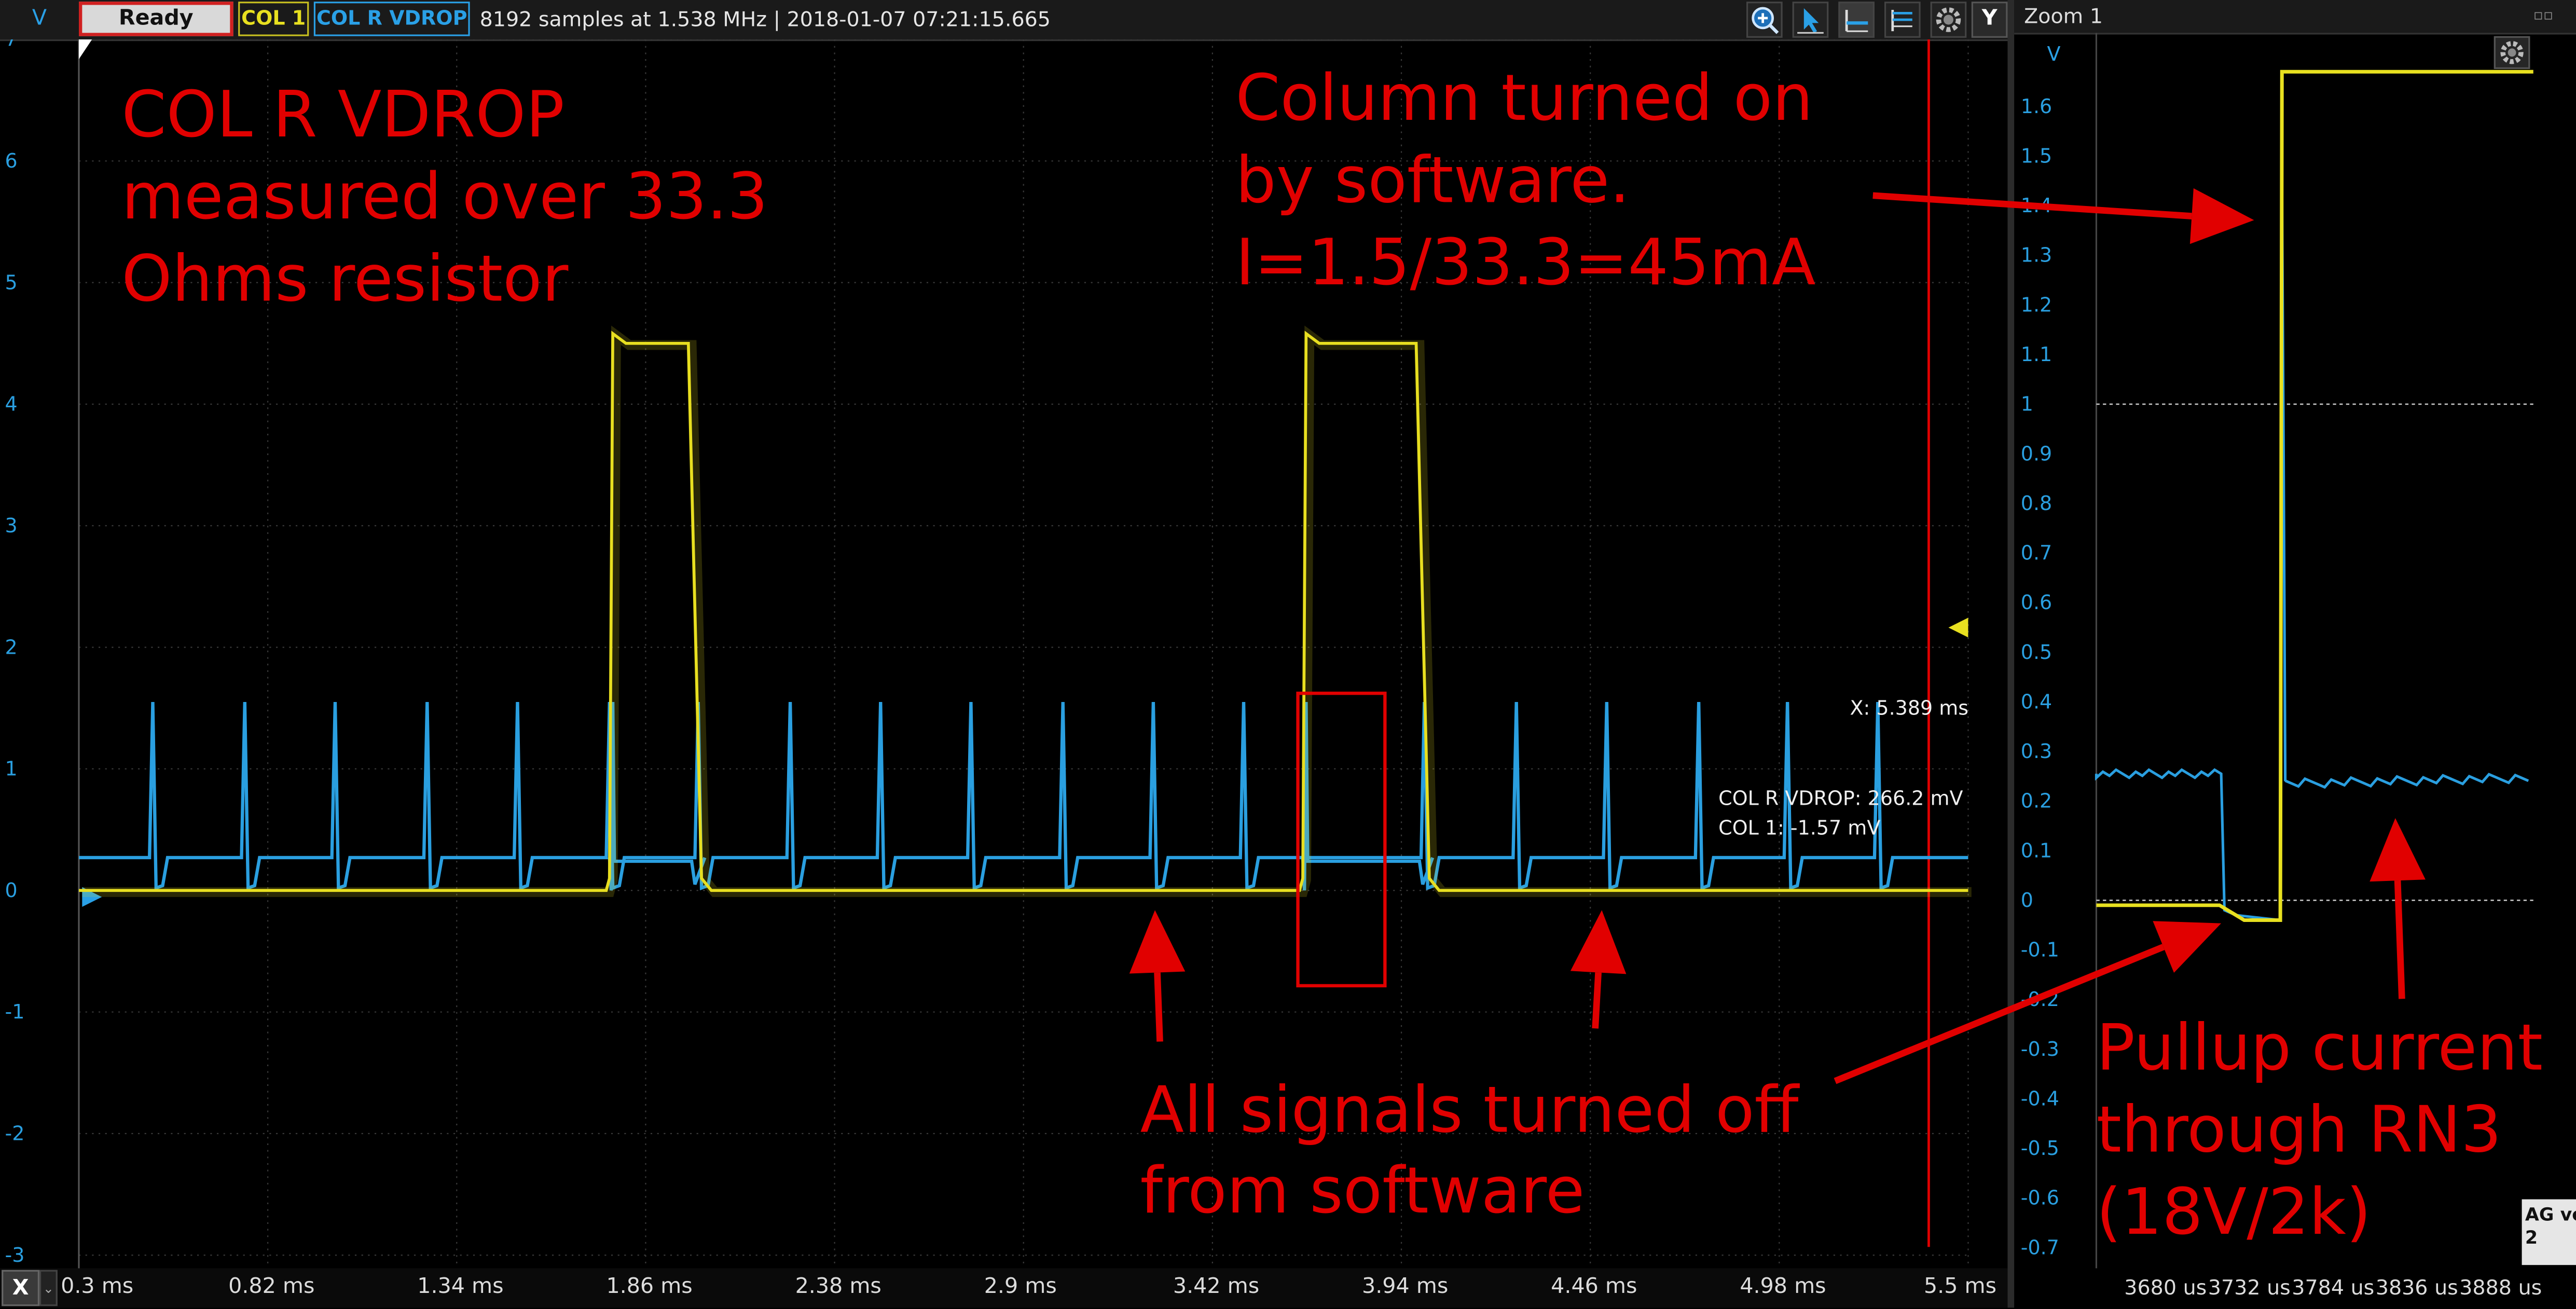 Image resolution: width=2576 pixels, height=1309 pixels. Describe the element at coordinates (14, 1133) in the screenshot. I see `y-tick-label: -2` at that location.